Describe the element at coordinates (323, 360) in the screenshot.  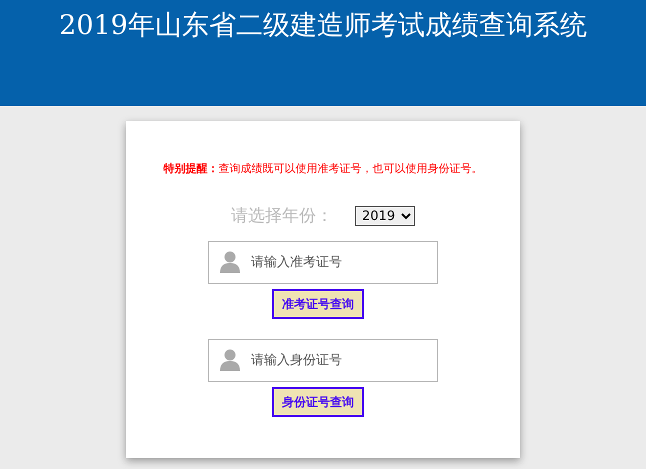
I see `input-field: 请输入身份证号` at that location.